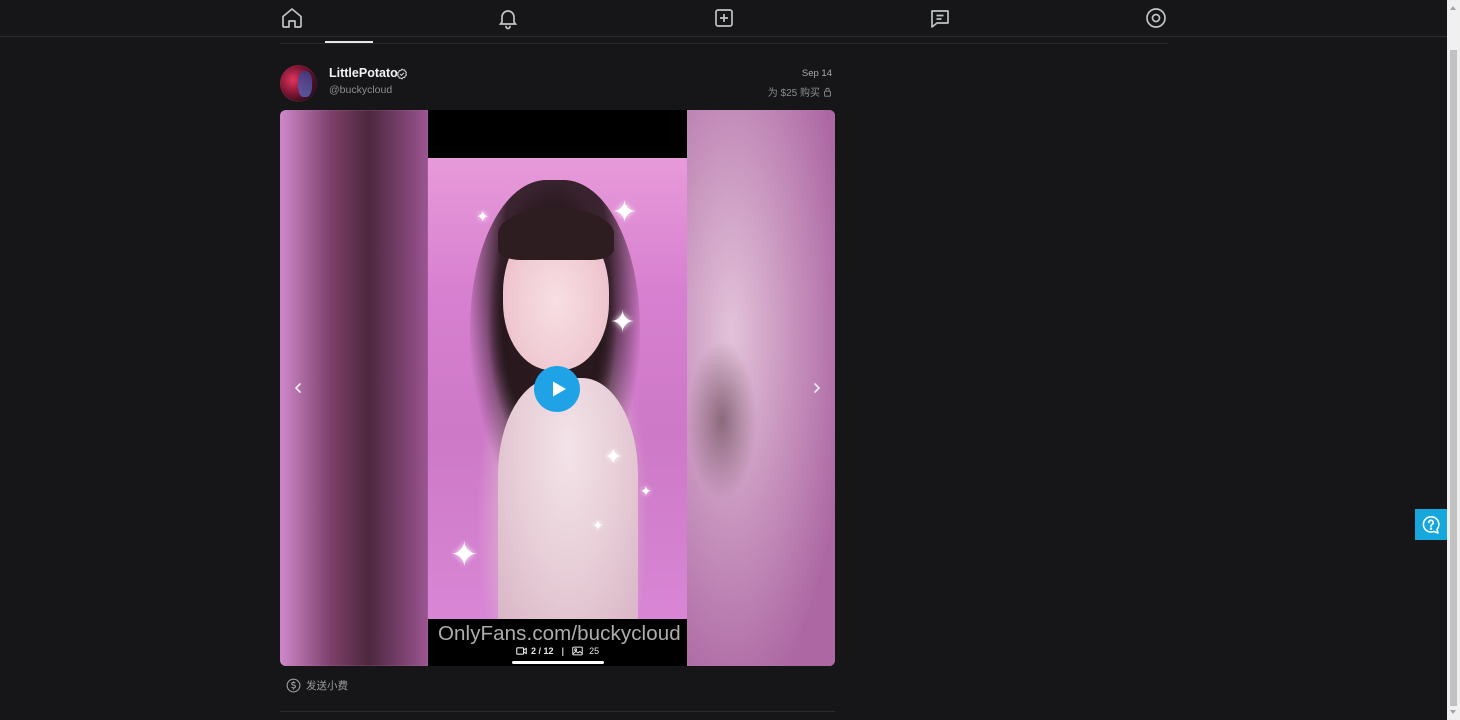  What do you see at coordinates (816, 73) in the screenshot?
I see `post-date: Sep 14` at bounding box center [816, 73].